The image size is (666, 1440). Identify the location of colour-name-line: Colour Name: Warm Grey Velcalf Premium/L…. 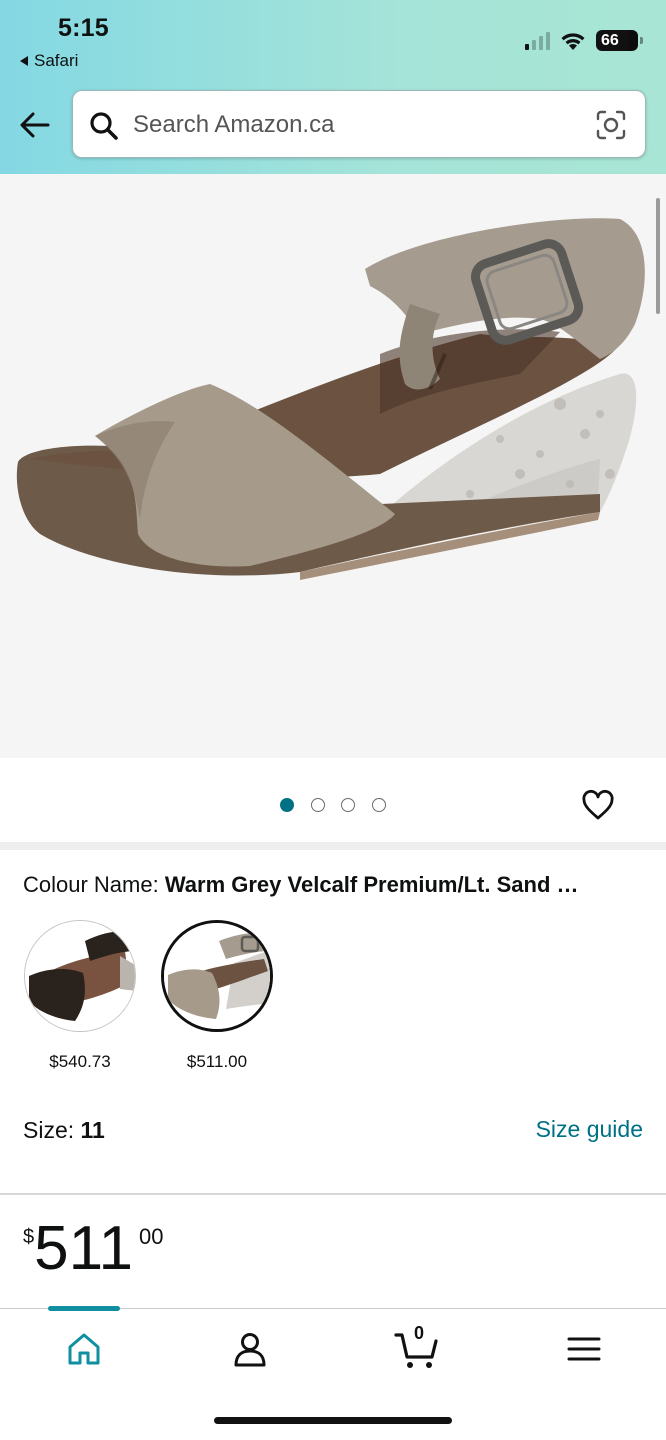
(333, 885).